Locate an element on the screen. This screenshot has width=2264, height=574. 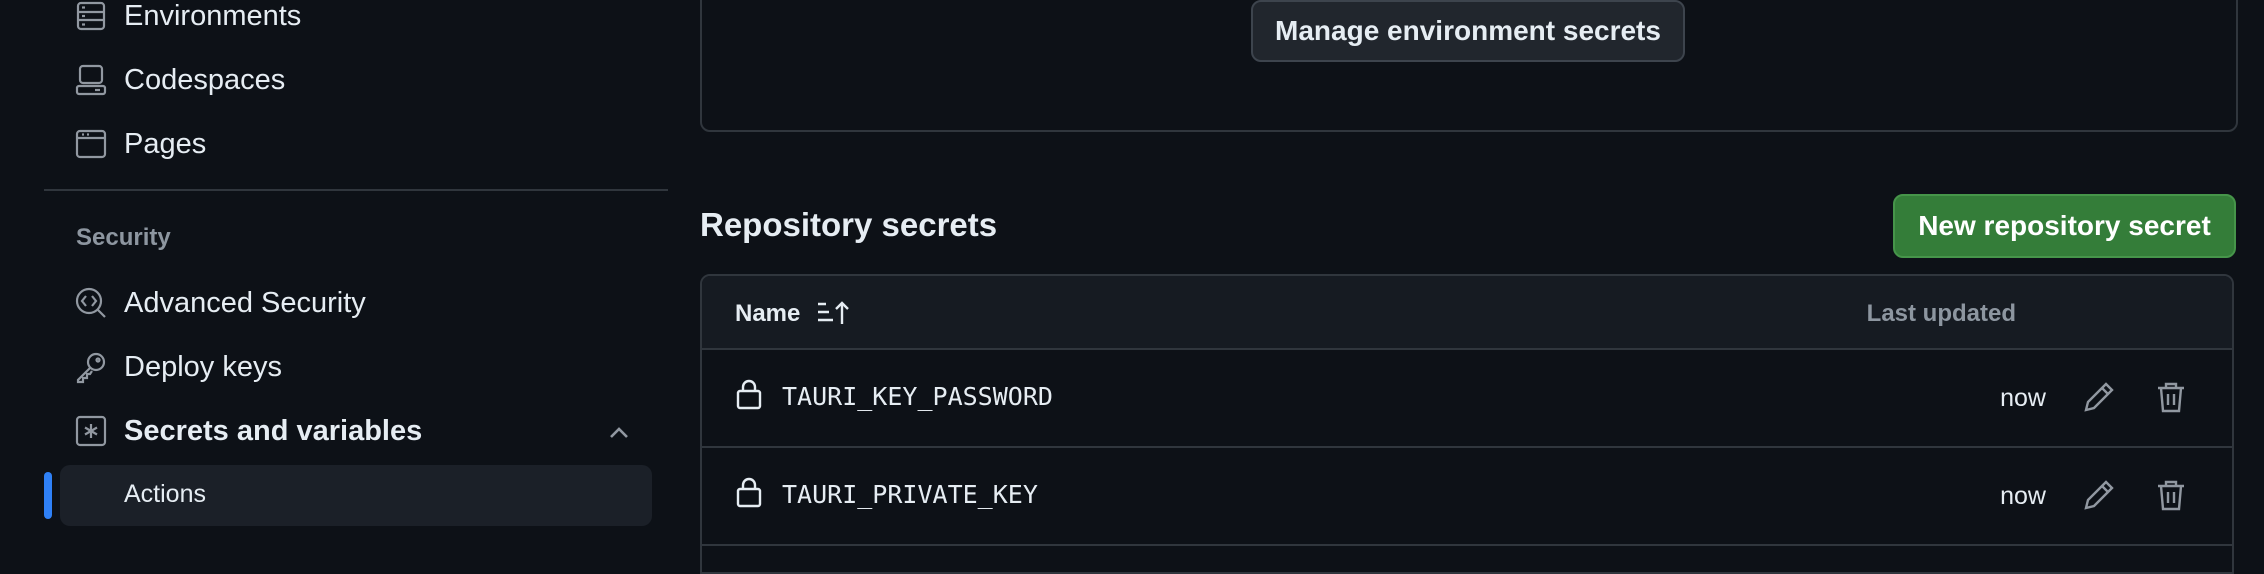
manage-environment-secrets-button: Manage environment secrets is located at coordinates (1468, 31).